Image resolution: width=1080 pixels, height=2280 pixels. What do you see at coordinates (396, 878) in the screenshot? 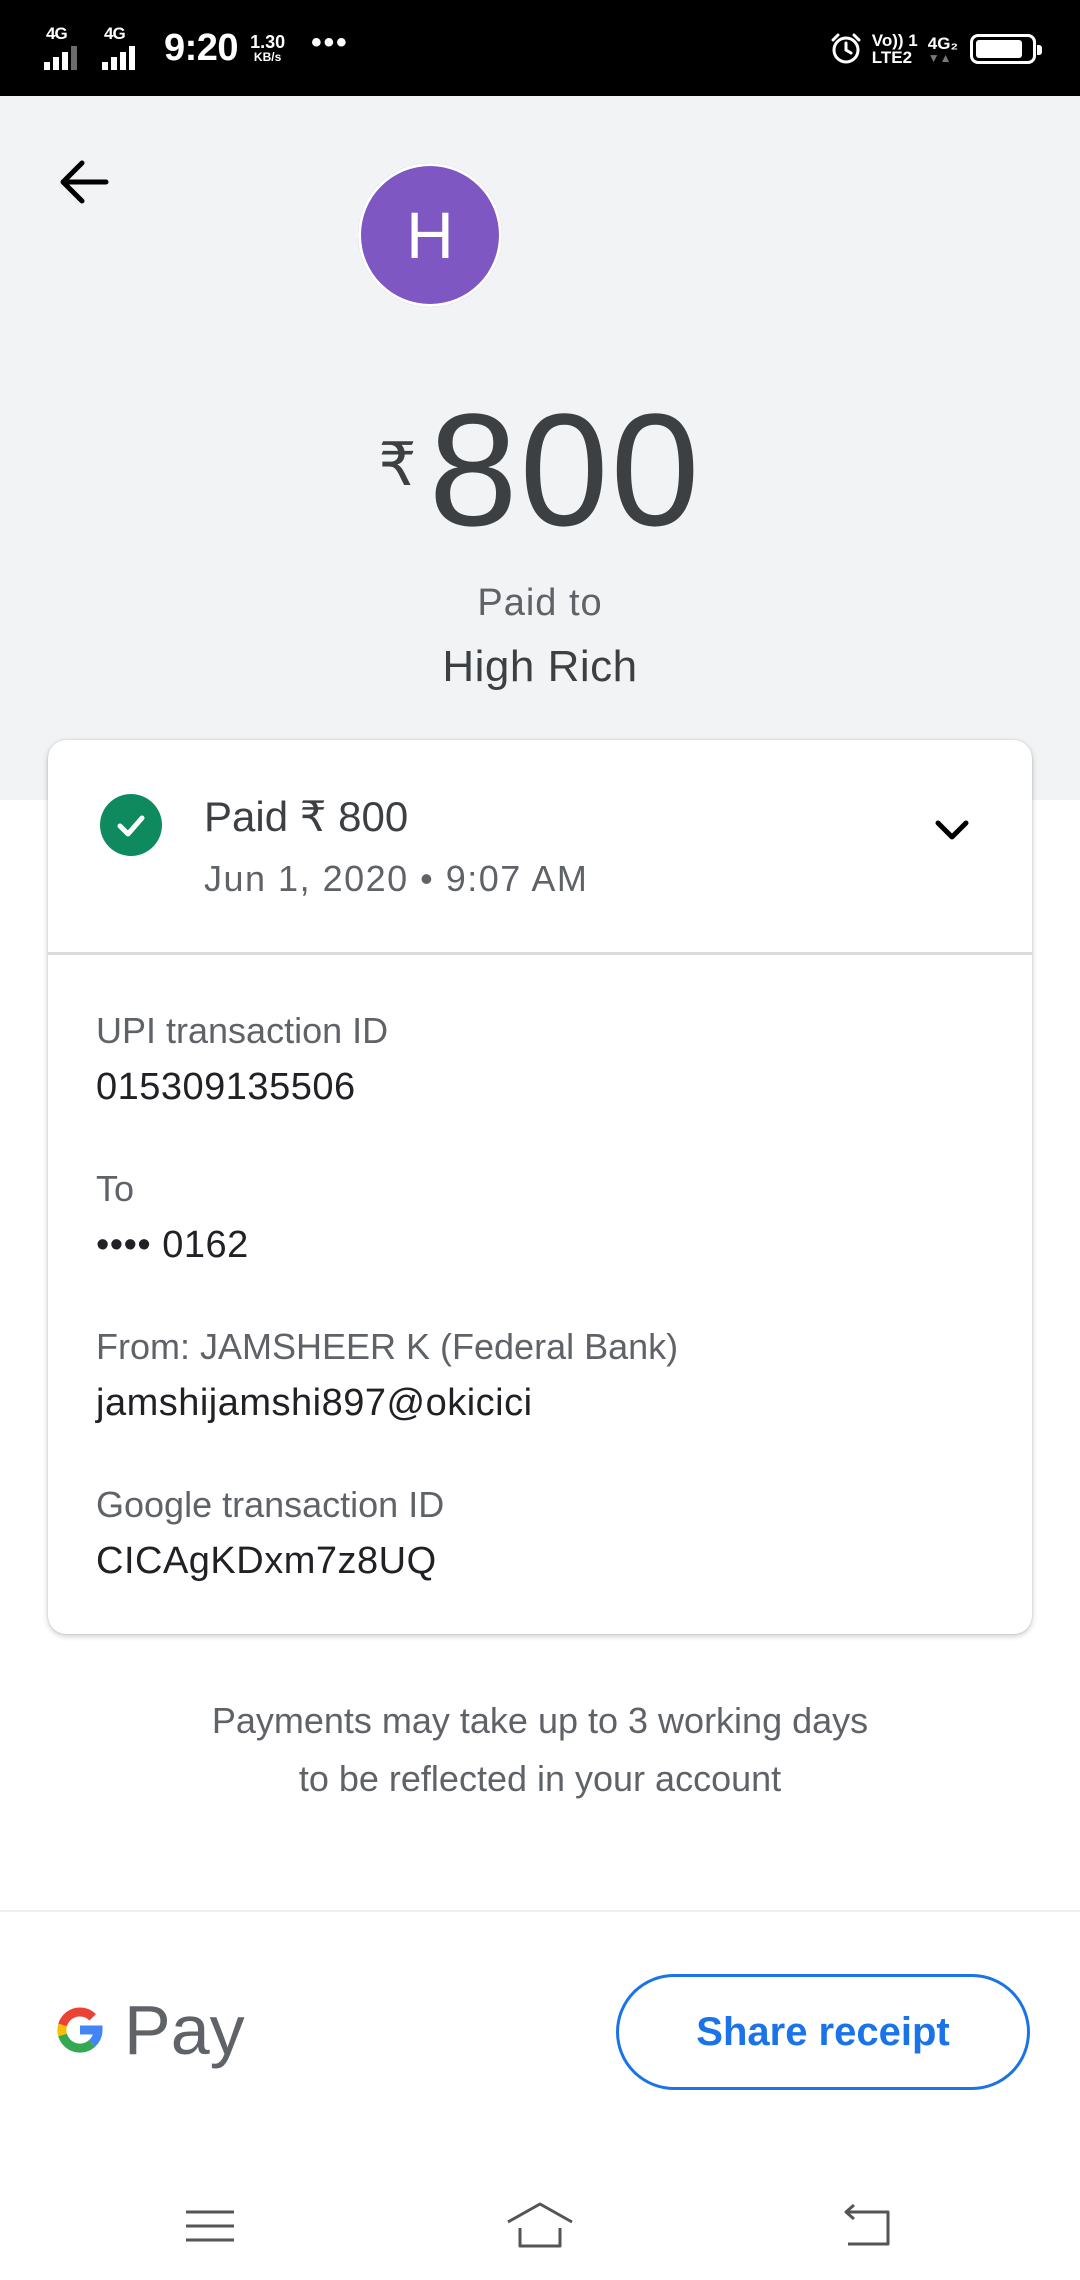
I see `payment-date-time: Jun 1, 2020 • 9:07 AM` at bounding box center [396, 878].